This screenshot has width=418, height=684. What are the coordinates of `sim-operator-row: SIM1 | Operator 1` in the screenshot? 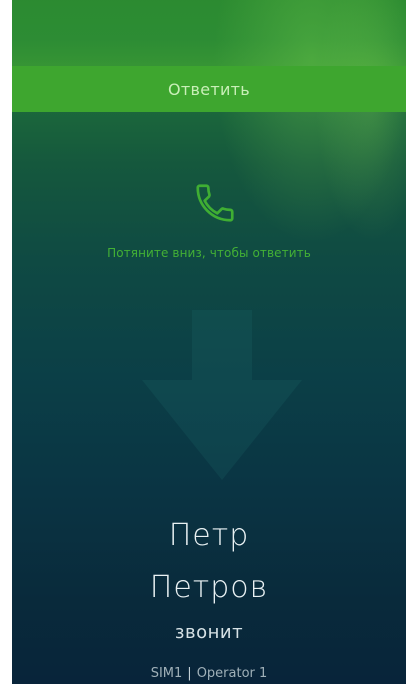 It's located at (209, 673).